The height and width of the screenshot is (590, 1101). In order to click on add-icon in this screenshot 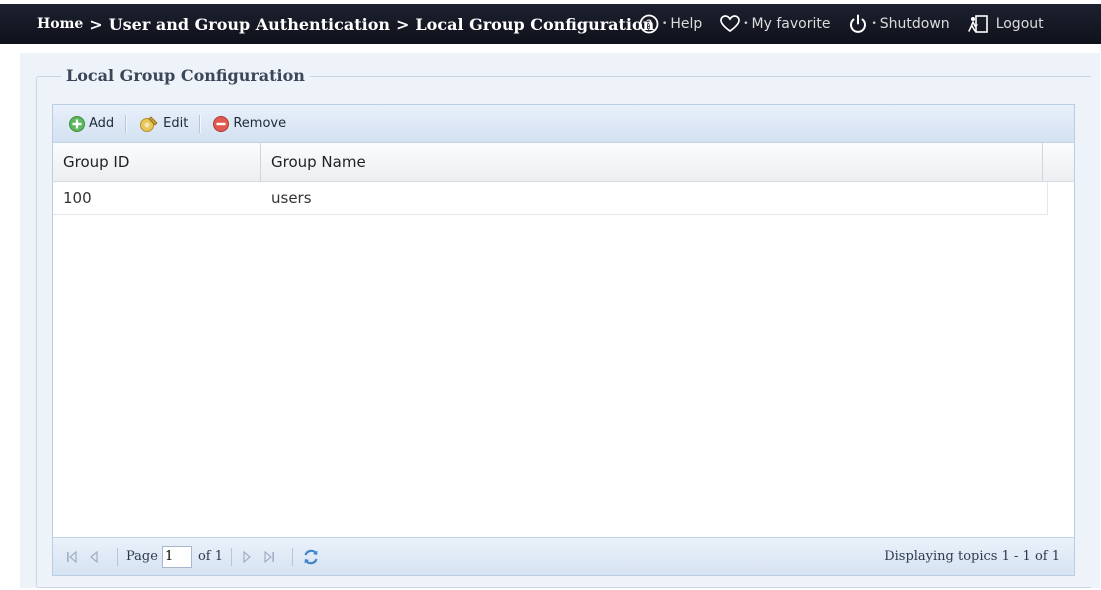, I will do `click(77, 123)`.